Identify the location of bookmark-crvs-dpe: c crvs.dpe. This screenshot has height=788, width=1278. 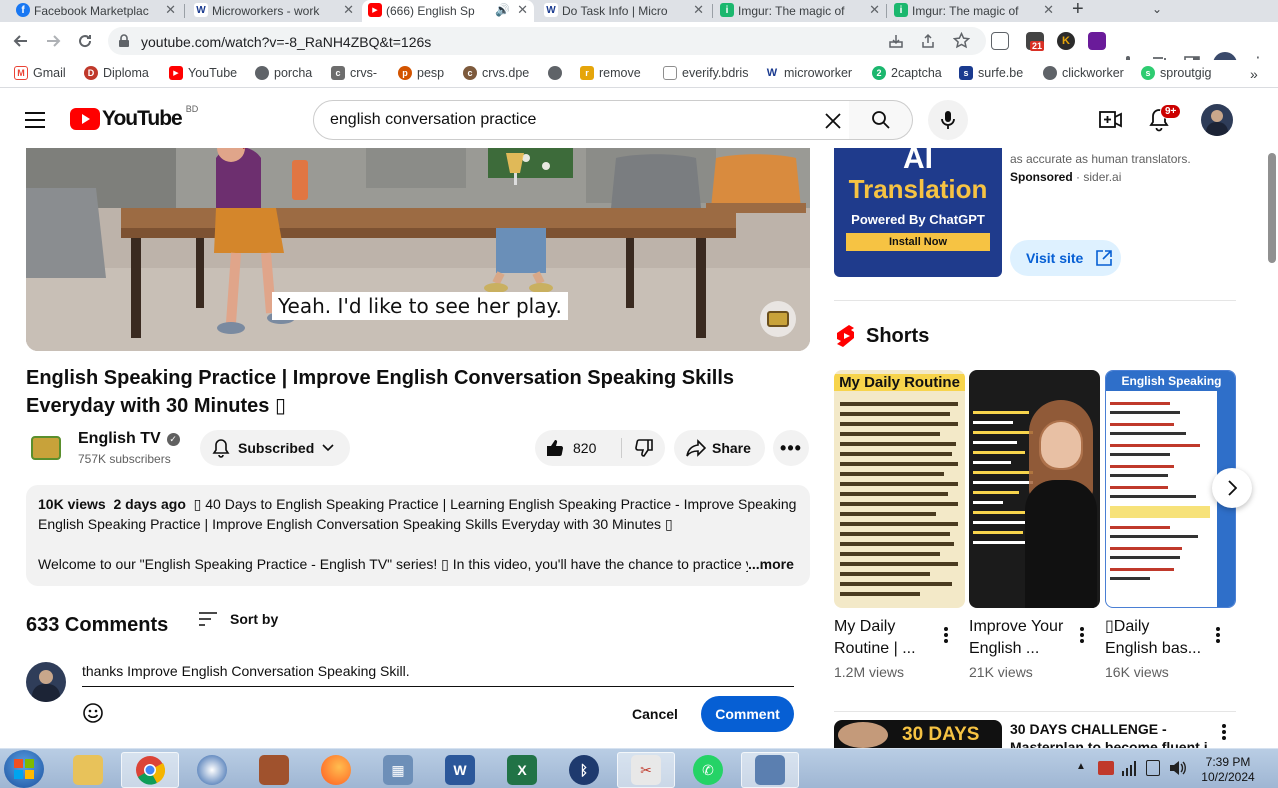
(496, 73).